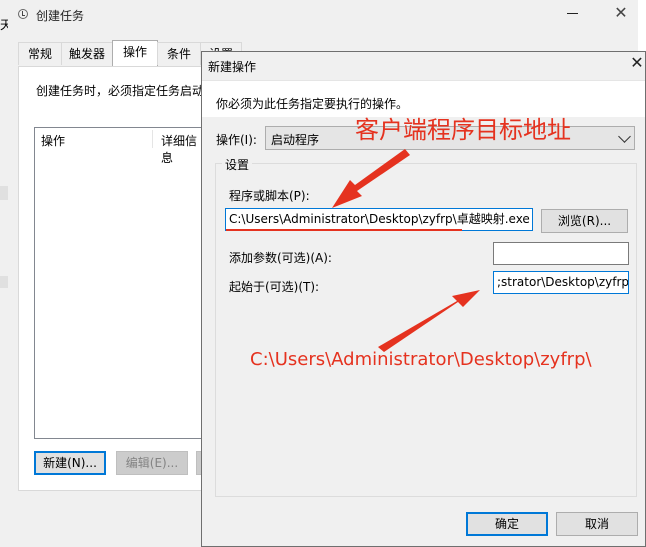  I want to click on annotation-arrow-to-start-in, so click(429, 321).